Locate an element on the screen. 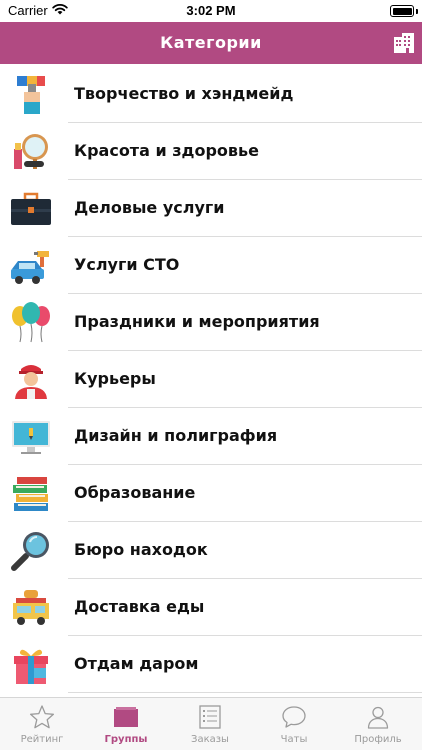 This screenshot has height=750, width=422. gift-icon is located at coordinates (31, 666).